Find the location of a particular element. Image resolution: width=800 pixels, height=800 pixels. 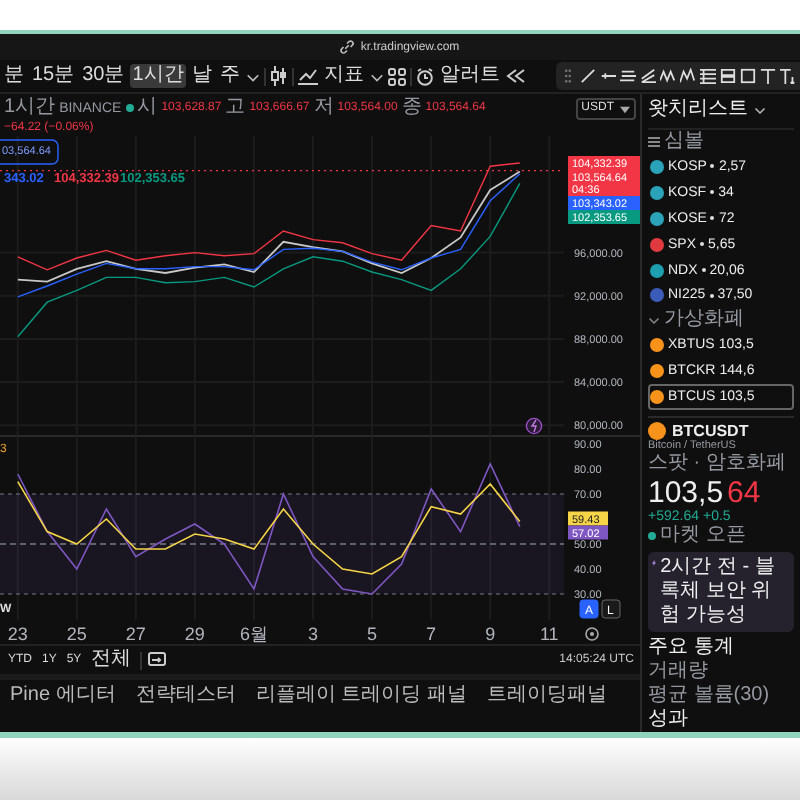

section-heading: 성과 is located at coordinates (669, 720).